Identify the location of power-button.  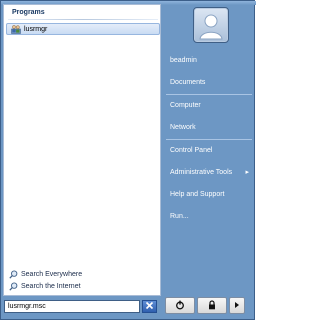
(180, 305).